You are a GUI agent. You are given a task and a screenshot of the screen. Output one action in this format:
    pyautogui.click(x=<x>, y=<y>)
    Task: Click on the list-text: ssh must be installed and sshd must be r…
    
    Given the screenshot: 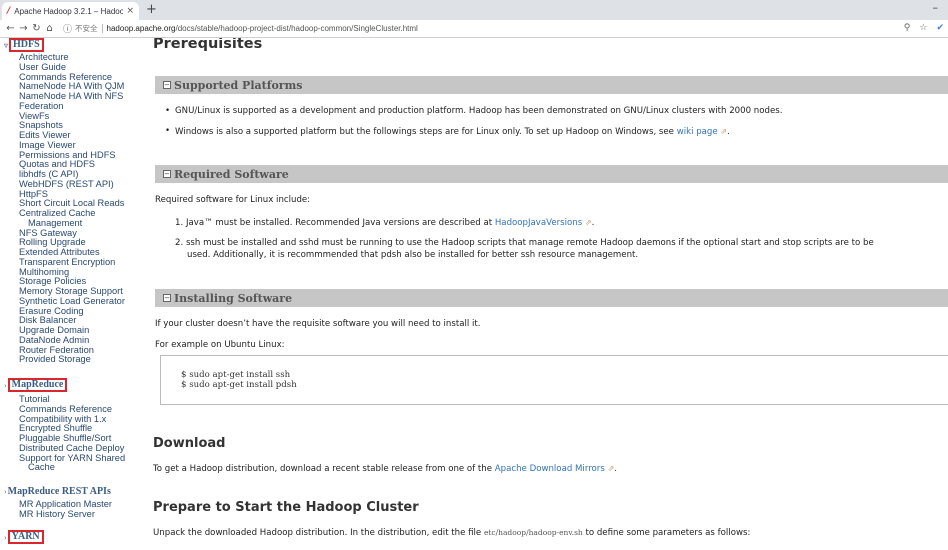 What is the action you would take?
    pyautogui.click(x=529, y=243)
    